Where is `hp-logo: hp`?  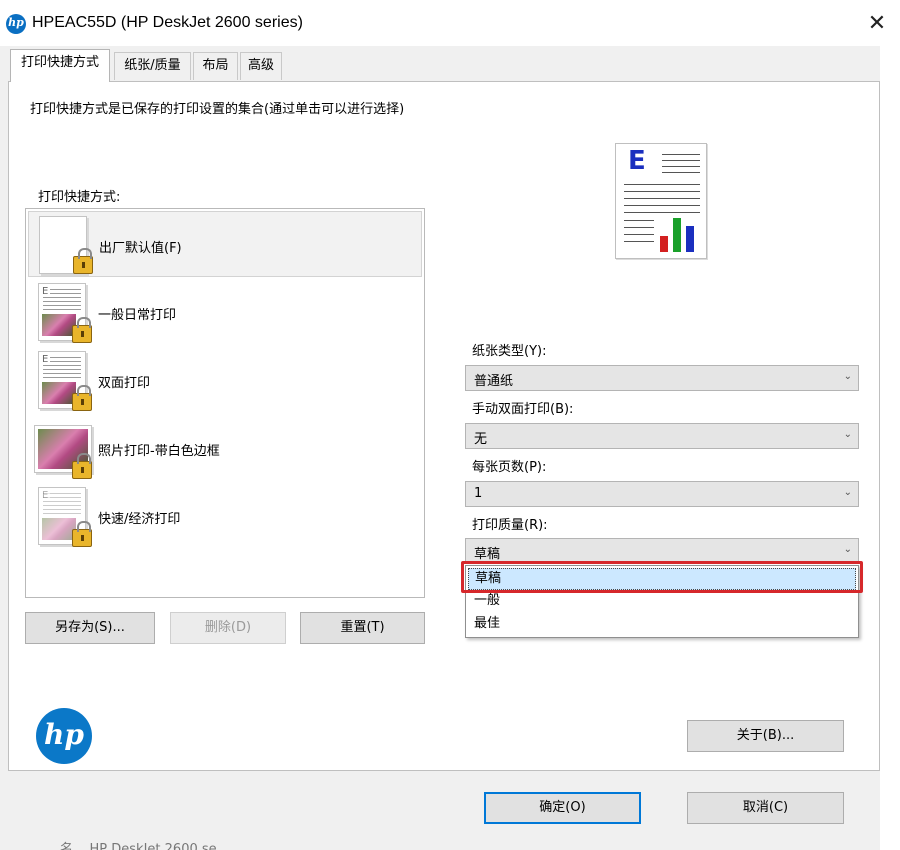 hp-logo: hp is located at coordinates (64, 736).